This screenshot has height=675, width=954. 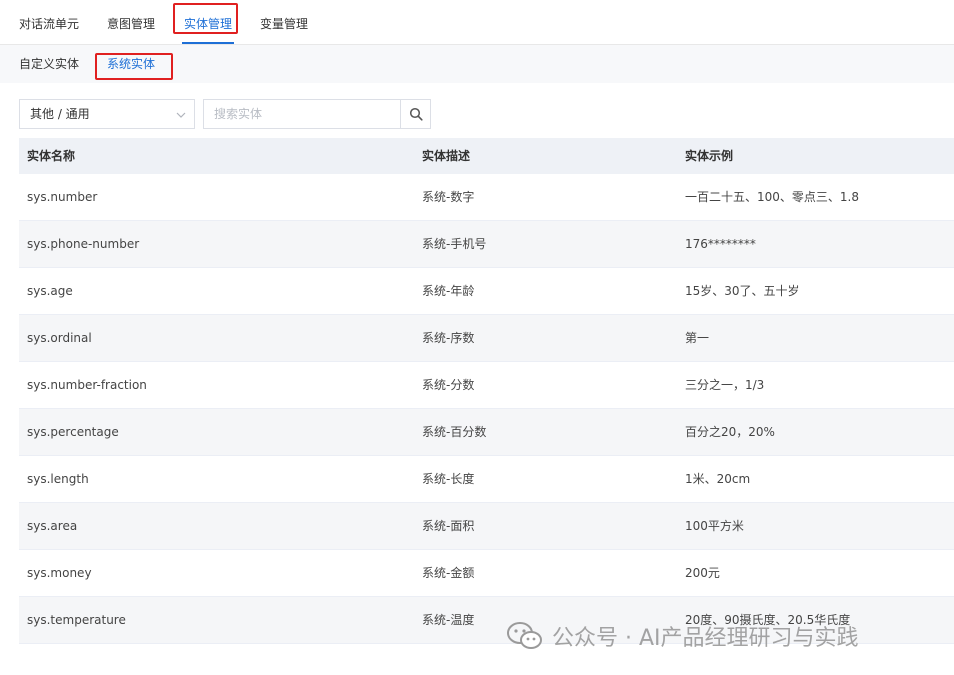 What do you see at coordinates (742, 291) in the screenshot?
I see `cell-entity-example: 15岁、30了、五十岁` at bounding box center [742, 291].